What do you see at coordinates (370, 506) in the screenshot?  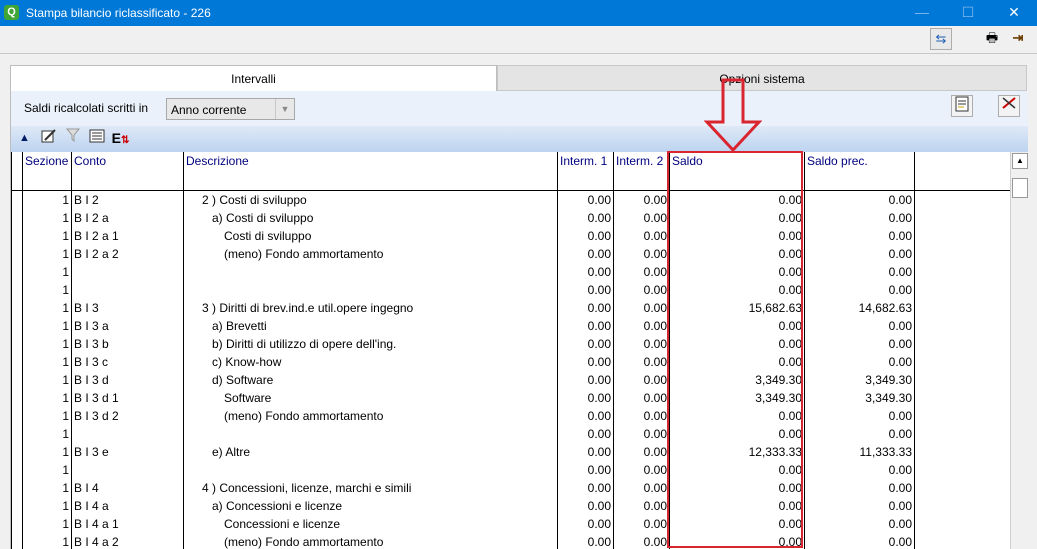 I see `cell-descrizione: a) Concessioni e licenze` at bounding box center [370, 506].